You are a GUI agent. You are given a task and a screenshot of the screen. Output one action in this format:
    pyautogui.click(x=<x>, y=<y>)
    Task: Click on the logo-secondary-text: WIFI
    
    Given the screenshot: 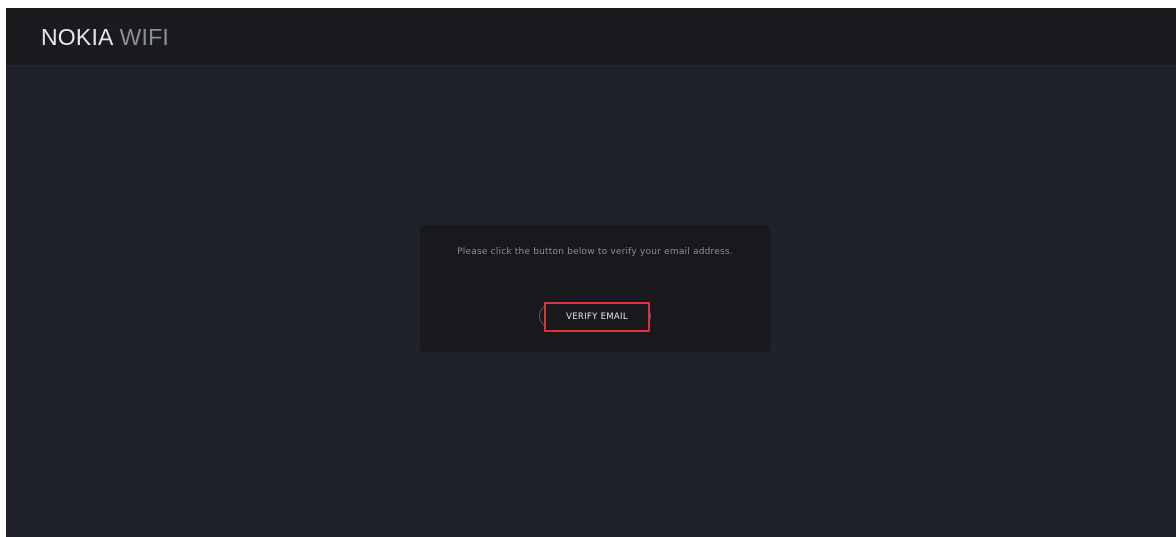 What is the action you would take?
    pyautogui.click(x=144, y=37)
    